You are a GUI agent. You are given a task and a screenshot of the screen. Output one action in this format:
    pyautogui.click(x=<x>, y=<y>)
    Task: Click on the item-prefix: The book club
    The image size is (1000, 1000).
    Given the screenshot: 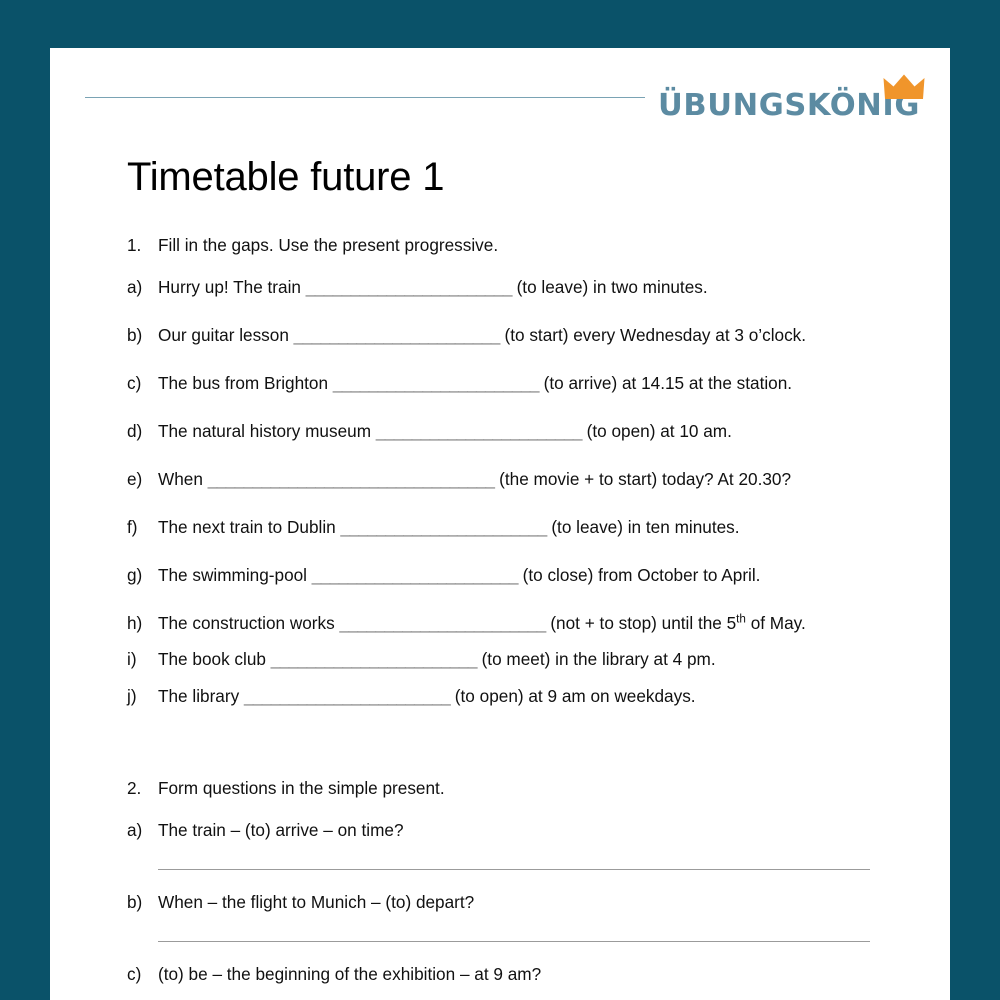 What is the action you would take?
    pyautogui.click(x=214, y=659)
    